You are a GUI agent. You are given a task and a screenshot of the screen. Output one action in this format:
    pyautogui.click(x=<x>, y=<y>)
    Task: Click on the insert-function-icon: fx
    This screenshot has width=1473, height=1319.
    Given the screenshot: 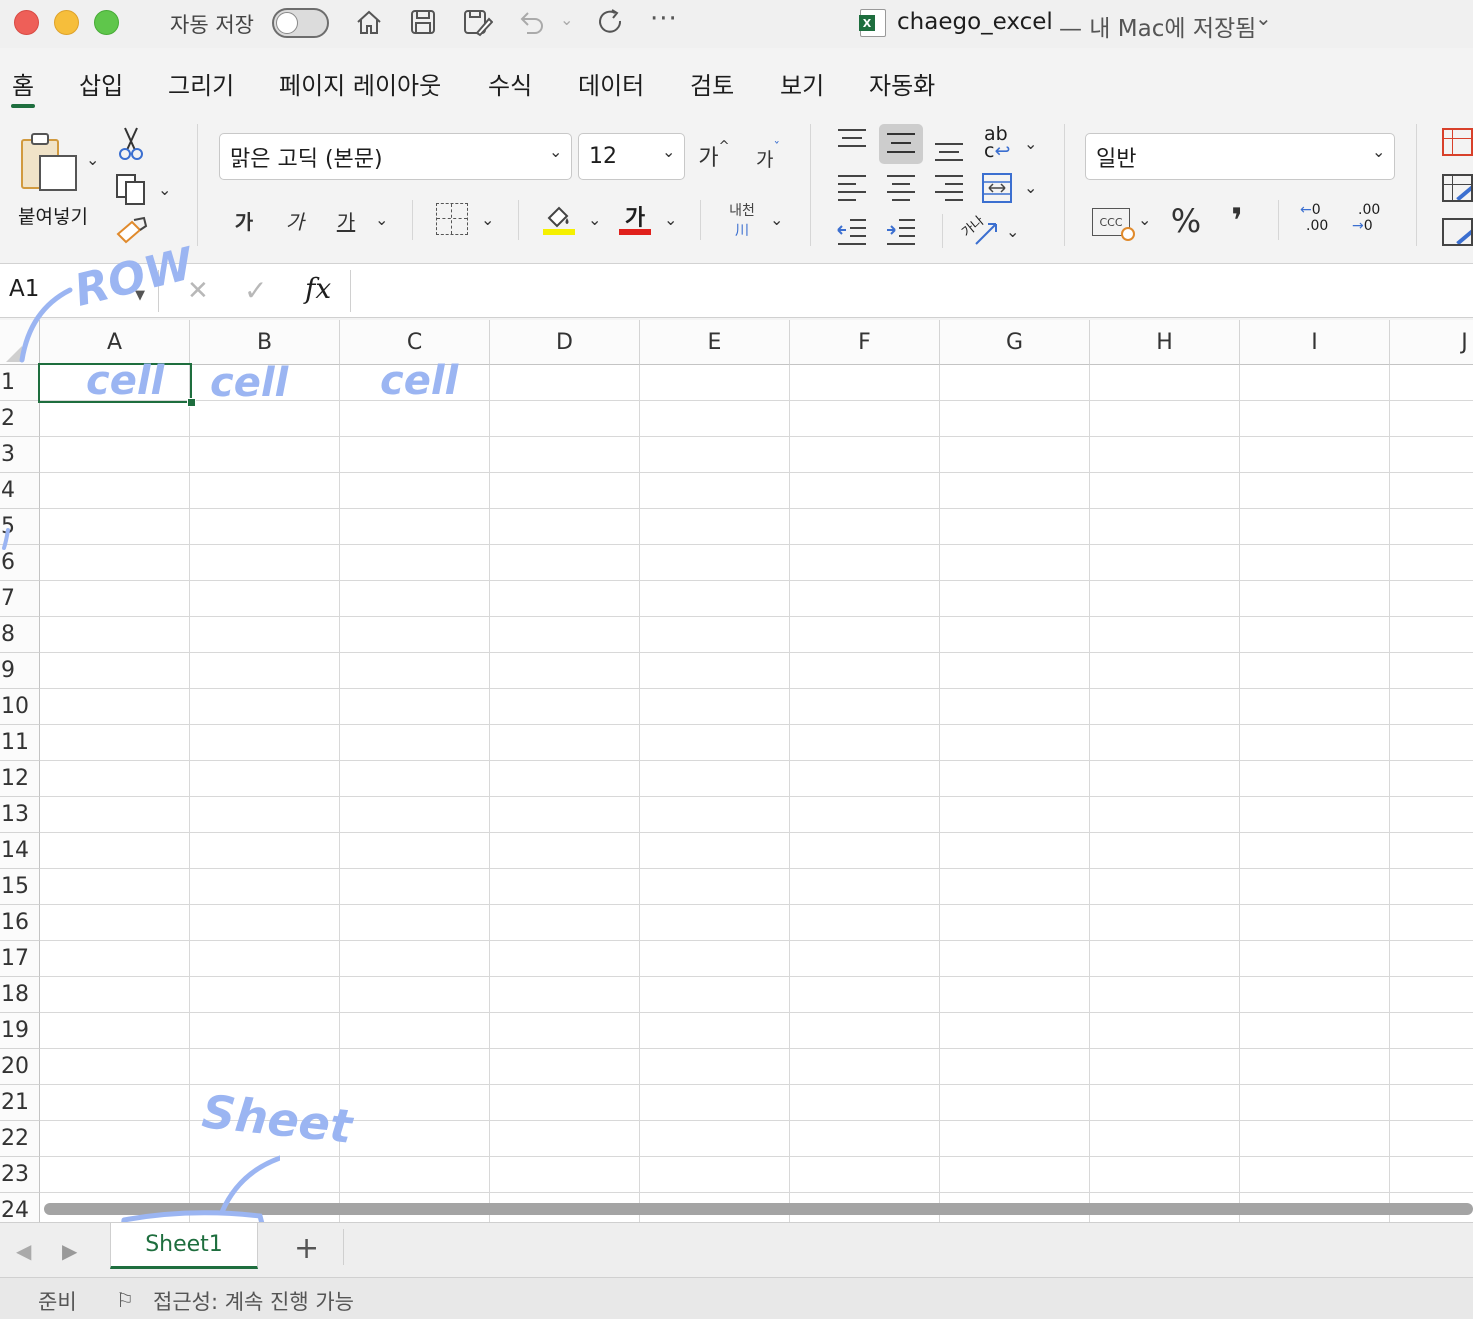 What is the action you would take?
    pyautogui.click(x=318, y=288)
    